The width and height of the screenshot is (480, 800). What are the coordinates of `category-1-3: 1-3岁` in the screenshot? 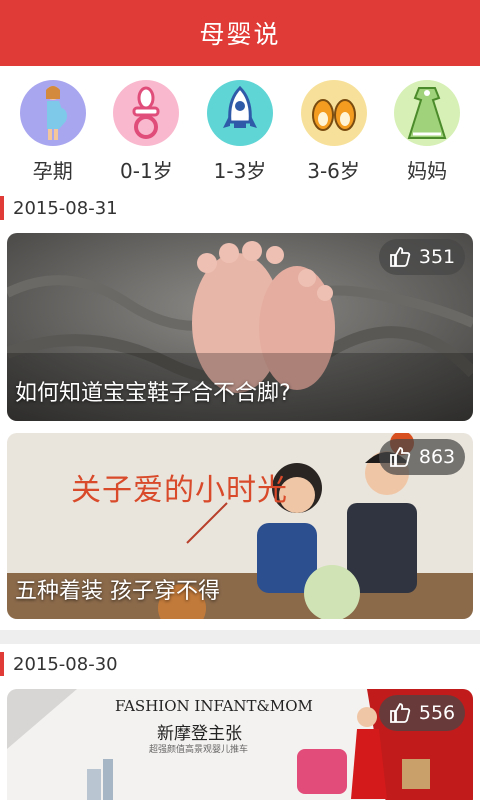 It's located at (240, 135).